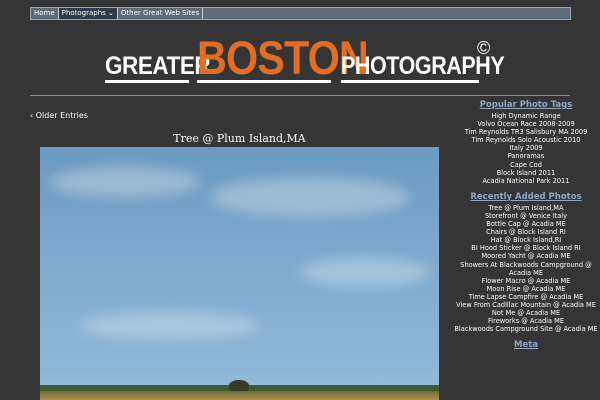 This screenshot has width=600, height=400. Describe the element at coordinates (526, 105) in the screenshot. I see `popular-tags-heading: Popular Photo Tags` at that location.